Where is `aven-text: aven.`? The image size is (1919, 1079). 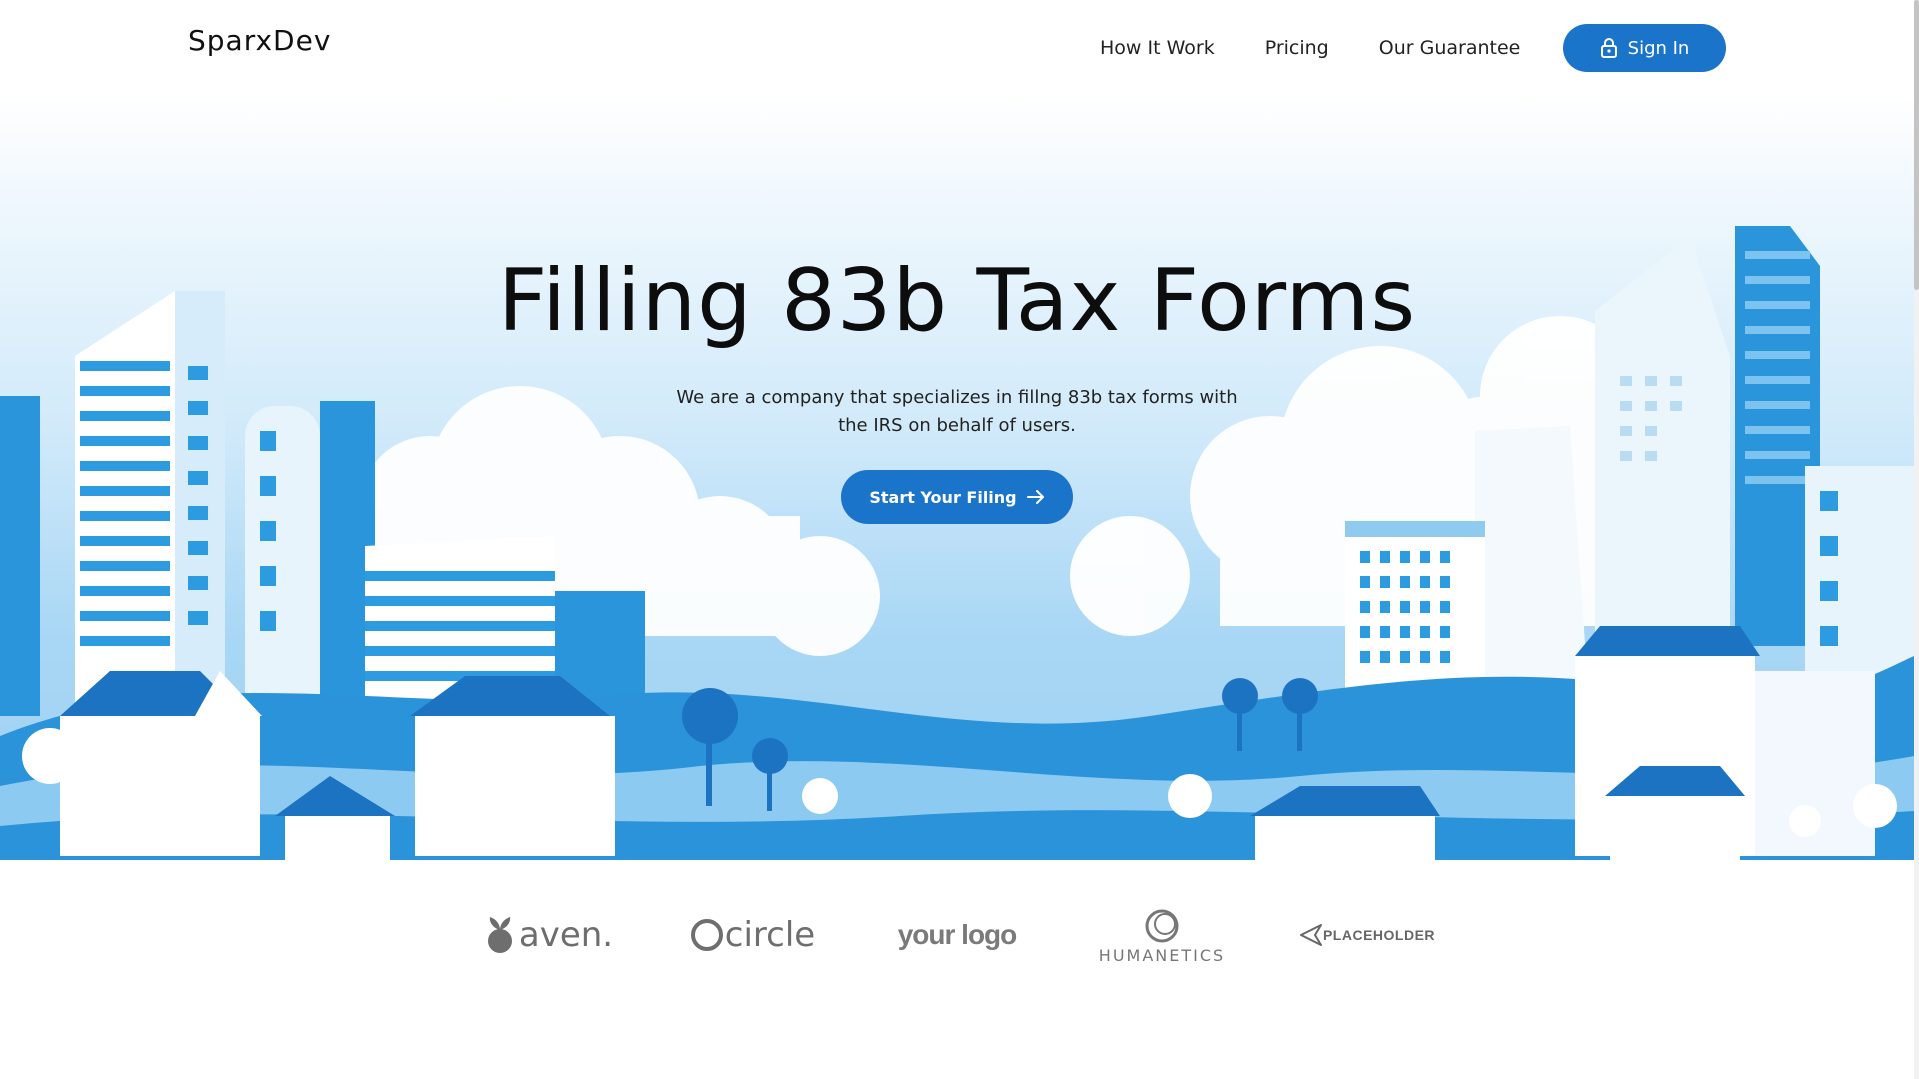 aven-text: aven. is located at coordinates (566, 935).